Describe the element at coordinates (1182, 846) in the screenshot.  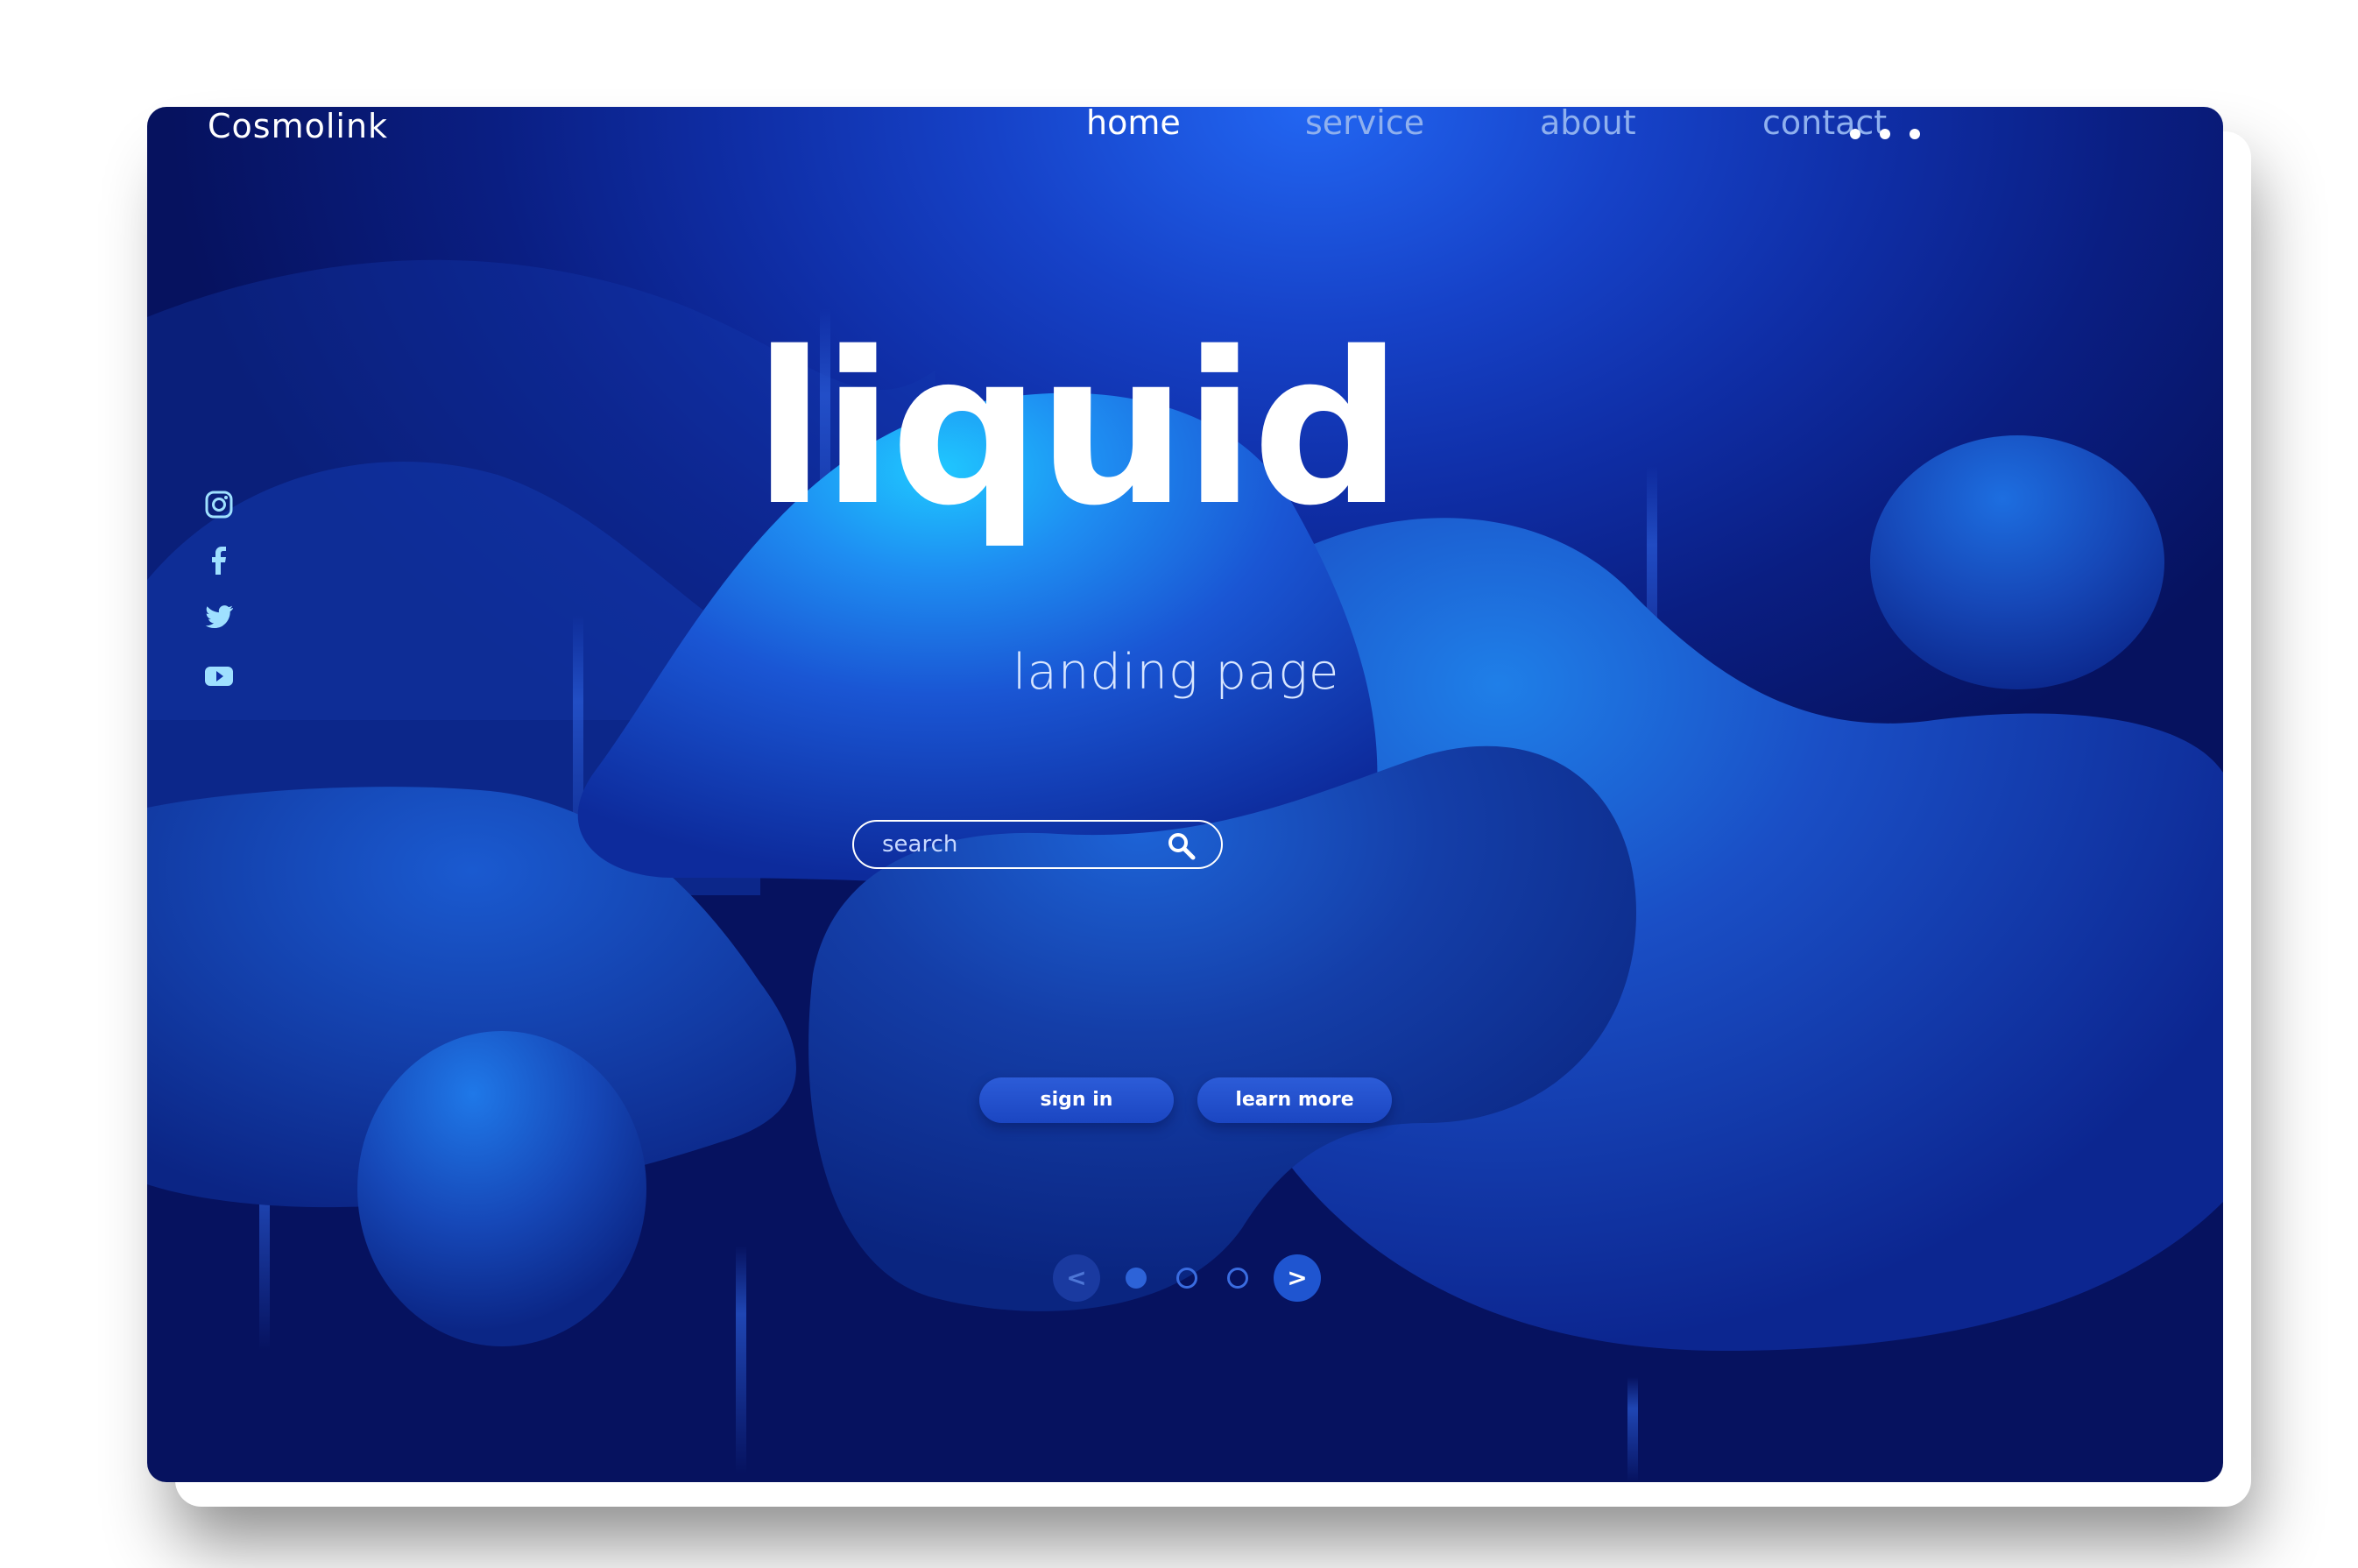
I see `search-icon` at that location.